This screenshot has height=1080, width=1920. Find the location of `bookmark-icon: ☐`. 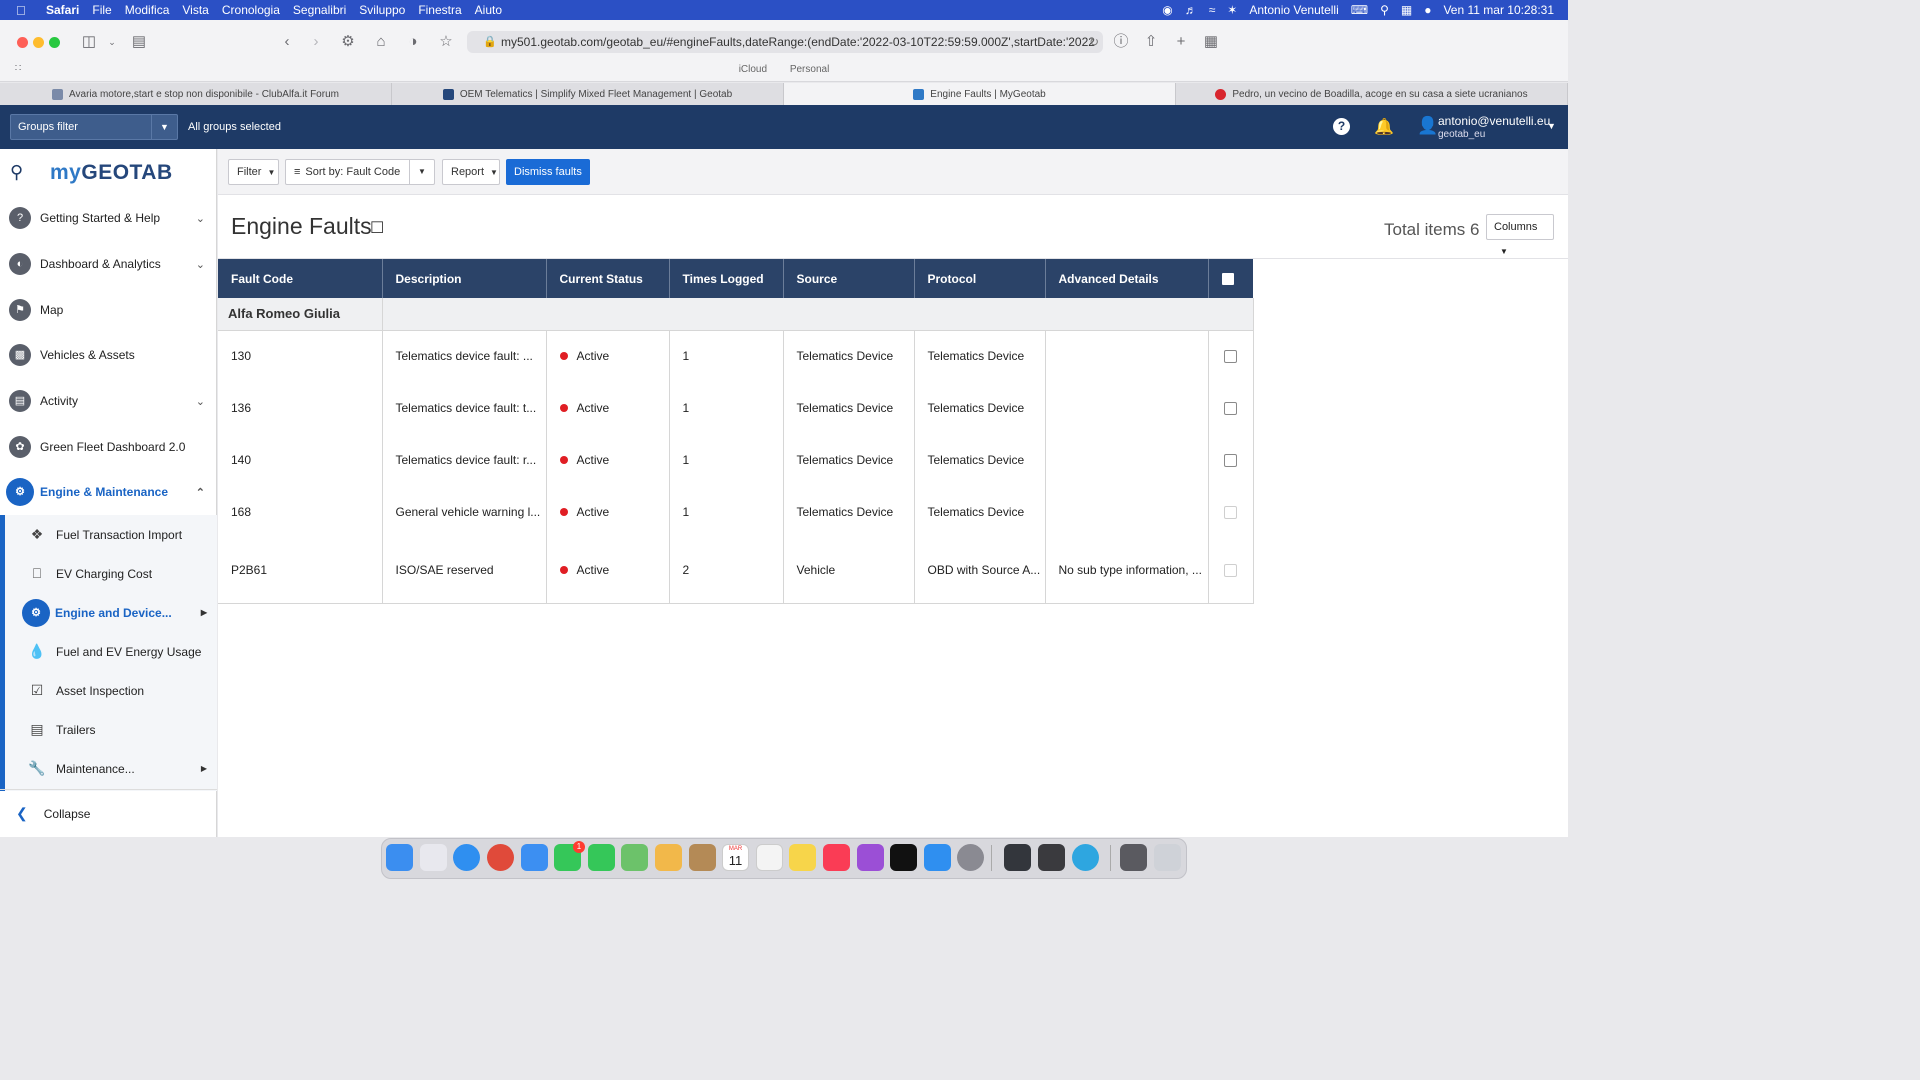

bookmark-icon: ☐ is located at coordinates (377, 228).